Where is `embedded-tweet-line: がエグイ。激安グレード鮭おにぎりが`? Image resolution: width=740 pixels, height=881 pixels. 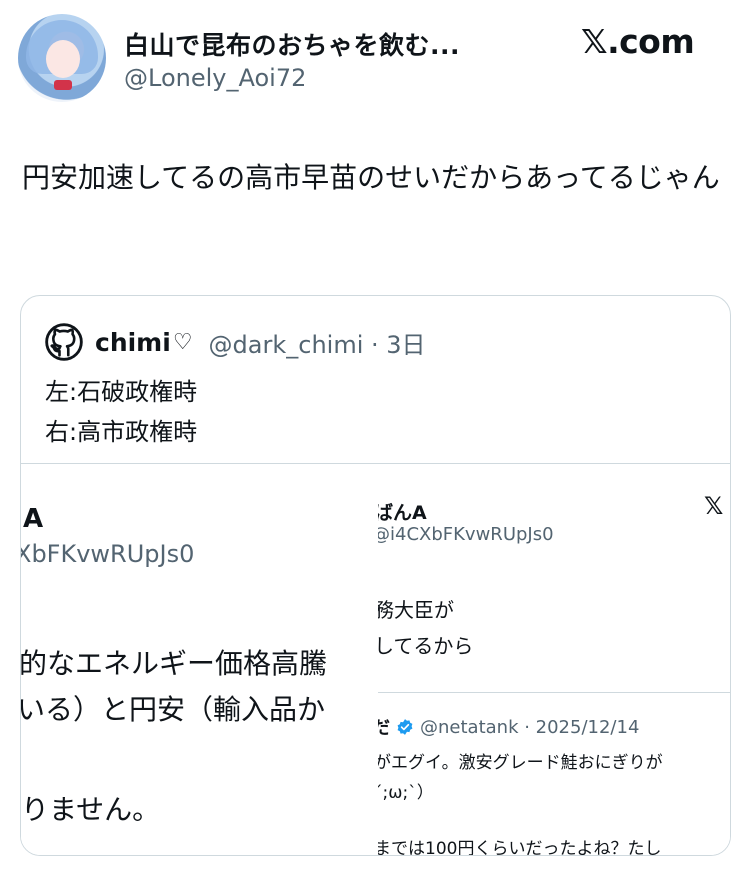 embedded-tweet-line: がエグイ。激安グレード鮭おにぎりが is located at coordinates (520, 763).